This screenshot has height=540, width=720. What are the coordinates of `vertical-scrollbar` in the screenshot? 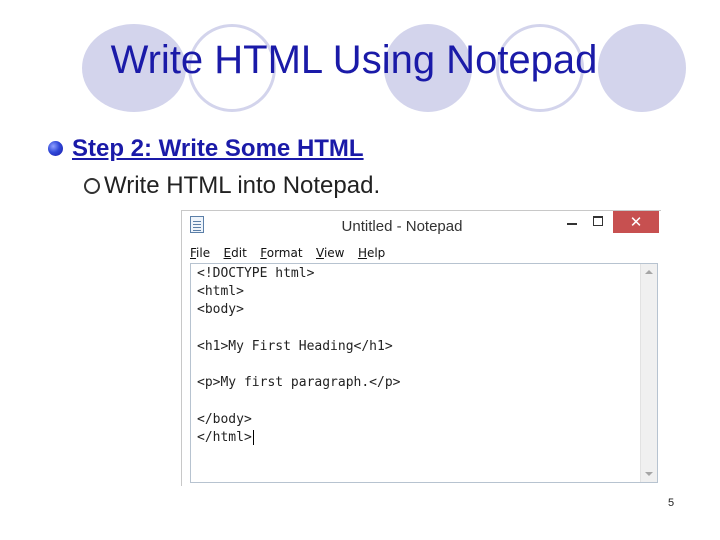 It's located at (648, 373).